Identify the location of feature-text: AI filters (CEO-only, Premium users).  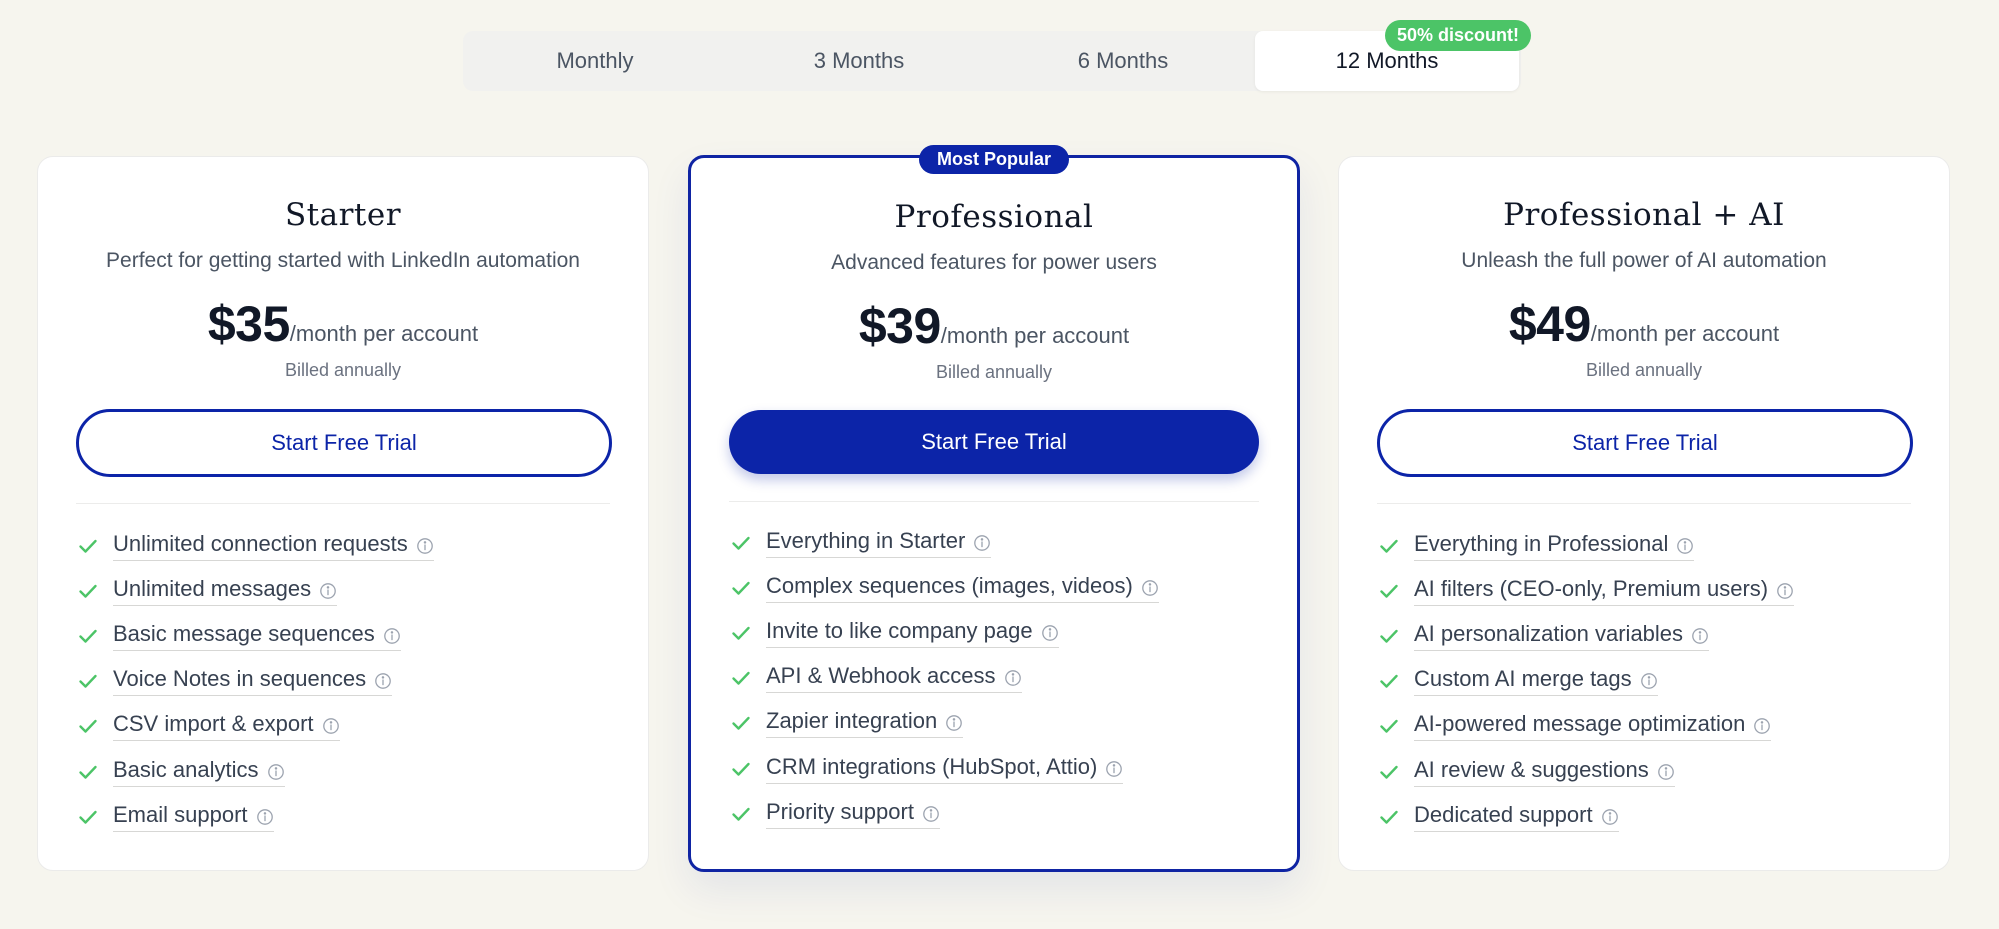
(1591, 588).